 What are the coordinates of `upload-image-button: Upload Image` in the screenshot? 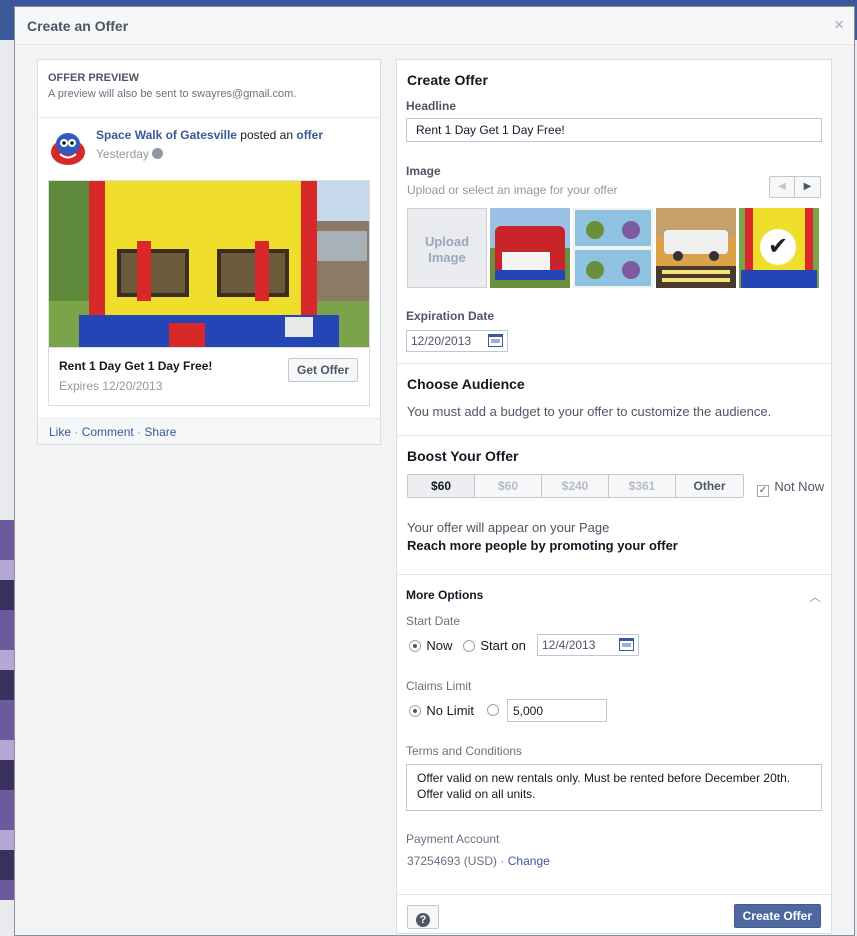 It's located at (447, 248).